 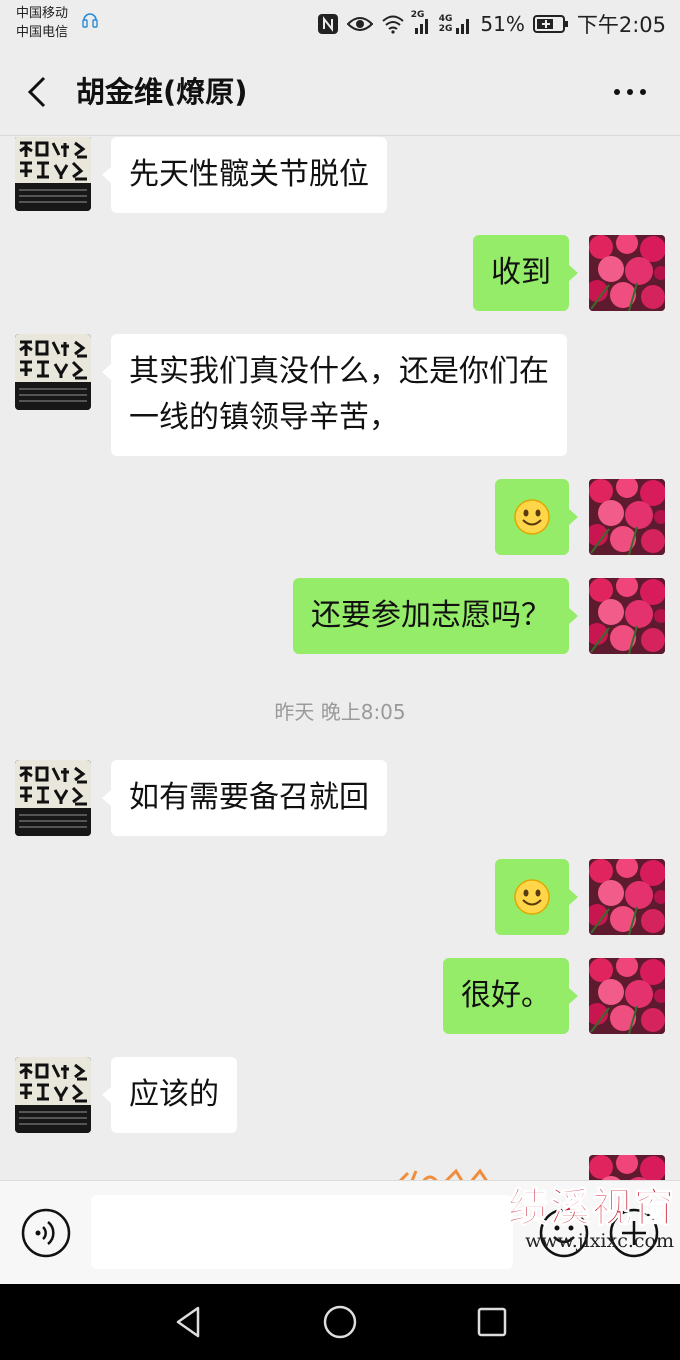 What do you see at coordinates (550, 24) in the screenshot?
I see `battery-icon` at bounding box center [550, 24].